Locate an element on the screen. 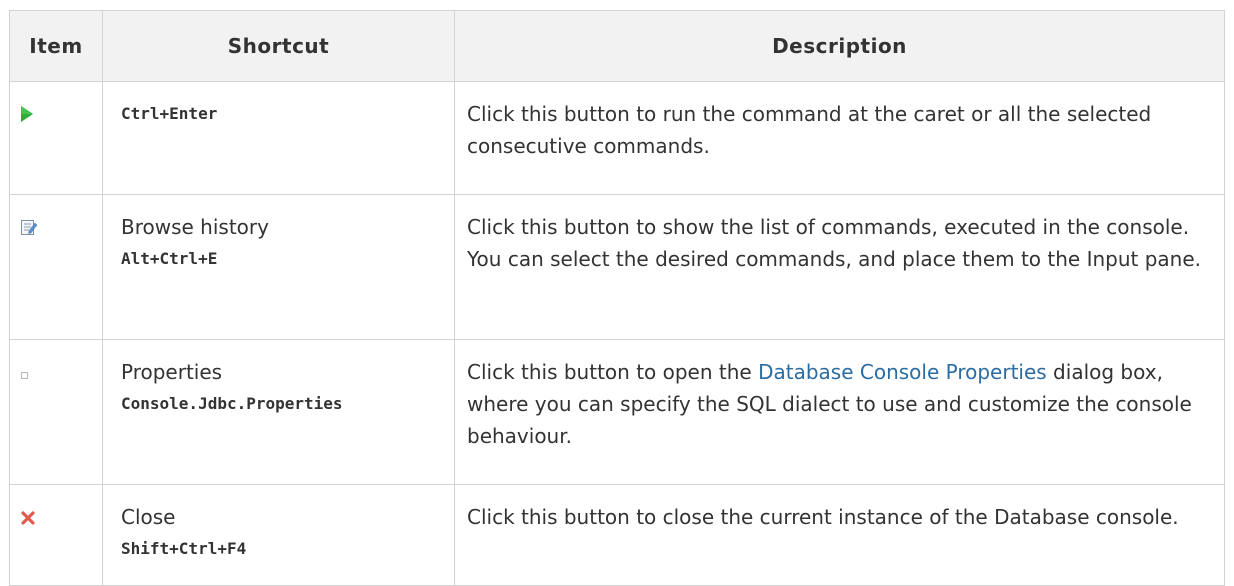 The image size is (1234, 586). header-item: Item is located at coordinates (56, 46).